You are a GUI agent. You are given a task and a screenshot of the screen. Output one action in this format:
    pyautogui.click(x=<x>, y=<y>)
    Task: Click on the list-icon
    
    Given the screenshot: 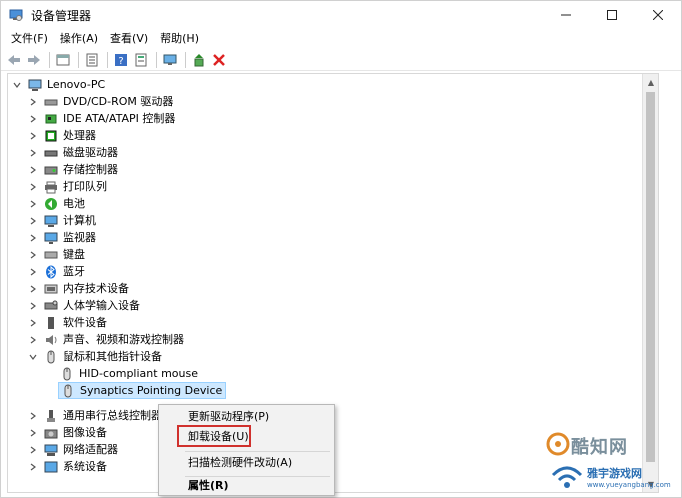 What is the action you would take?
    pyautogui.click(x=92, y=59)
    